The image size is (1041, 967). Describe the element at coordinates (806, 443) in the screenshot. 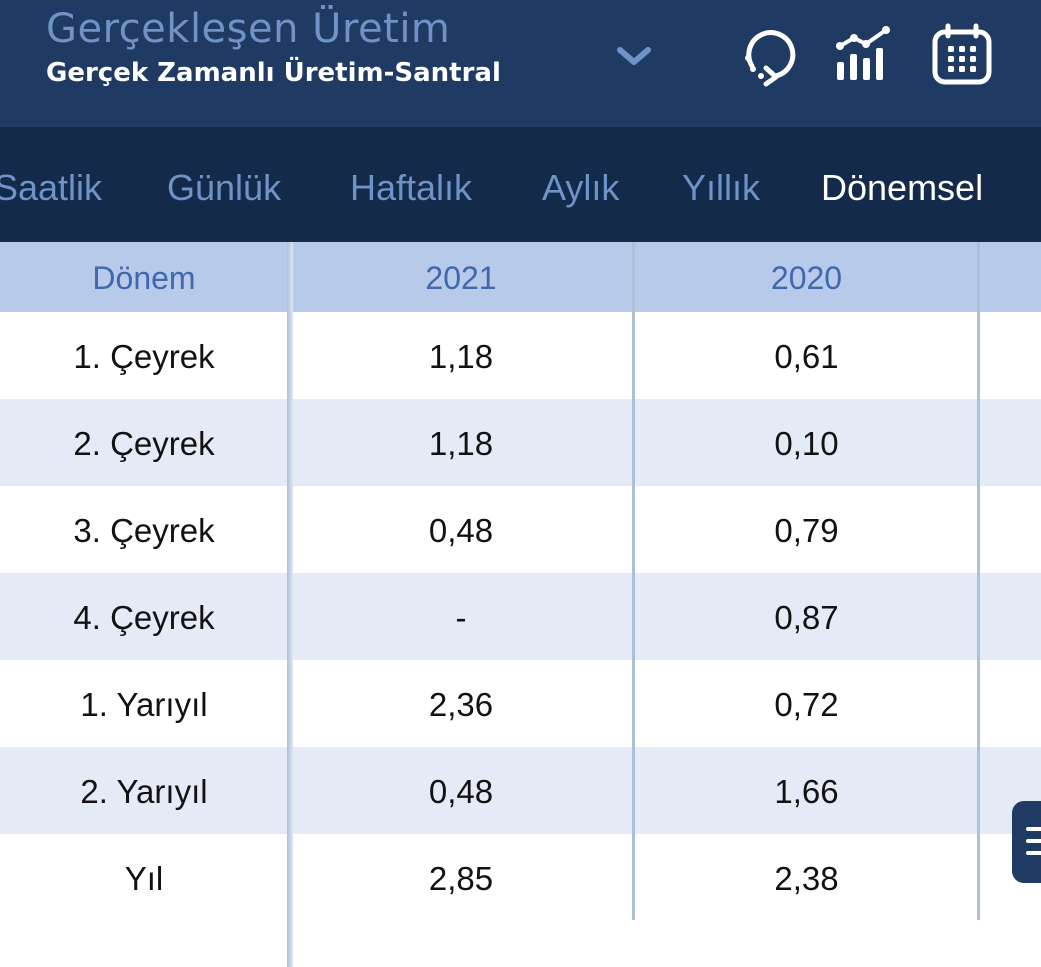

I see `value-cell-2020: 0,10` at that location.